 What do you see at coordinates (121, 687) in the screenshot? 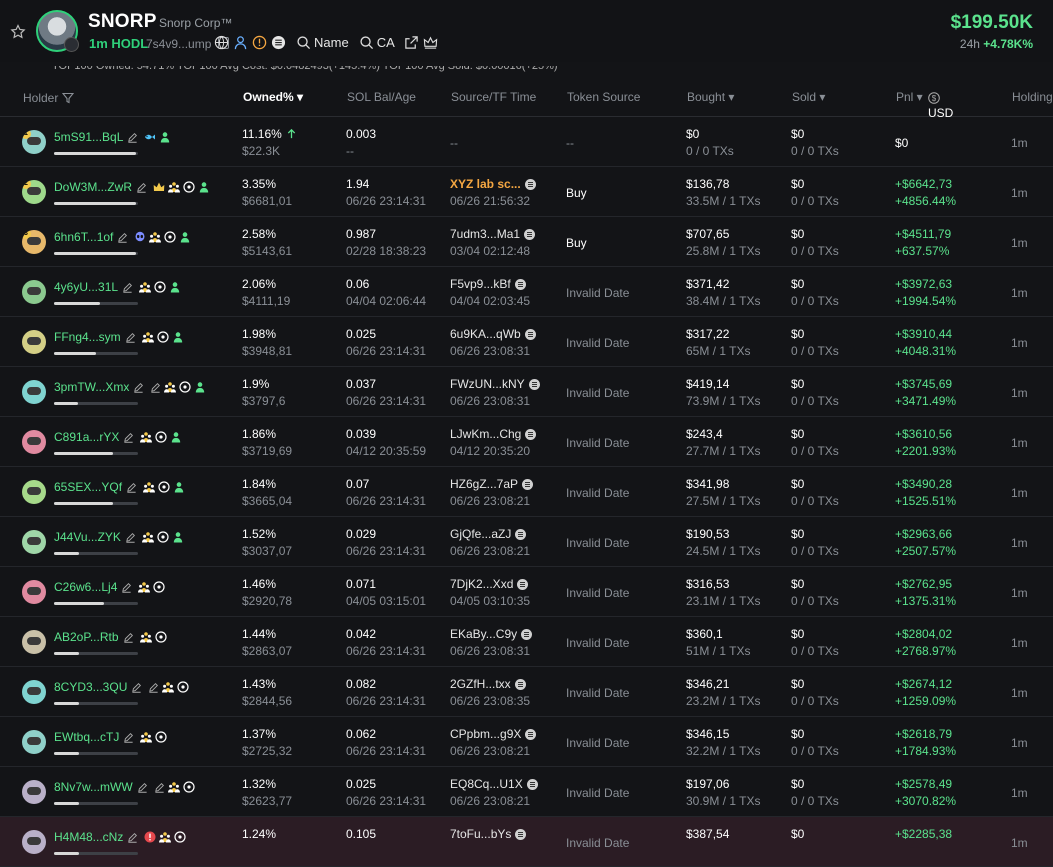
I see `holder-address: 8CYD3...3QU` at bounding box center [121, 687].